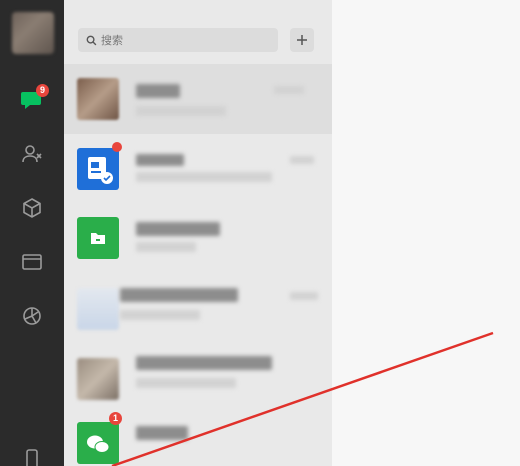  Describe the element at coordinates (91, 40) in the screenshot. I see `search-icon` at that location.